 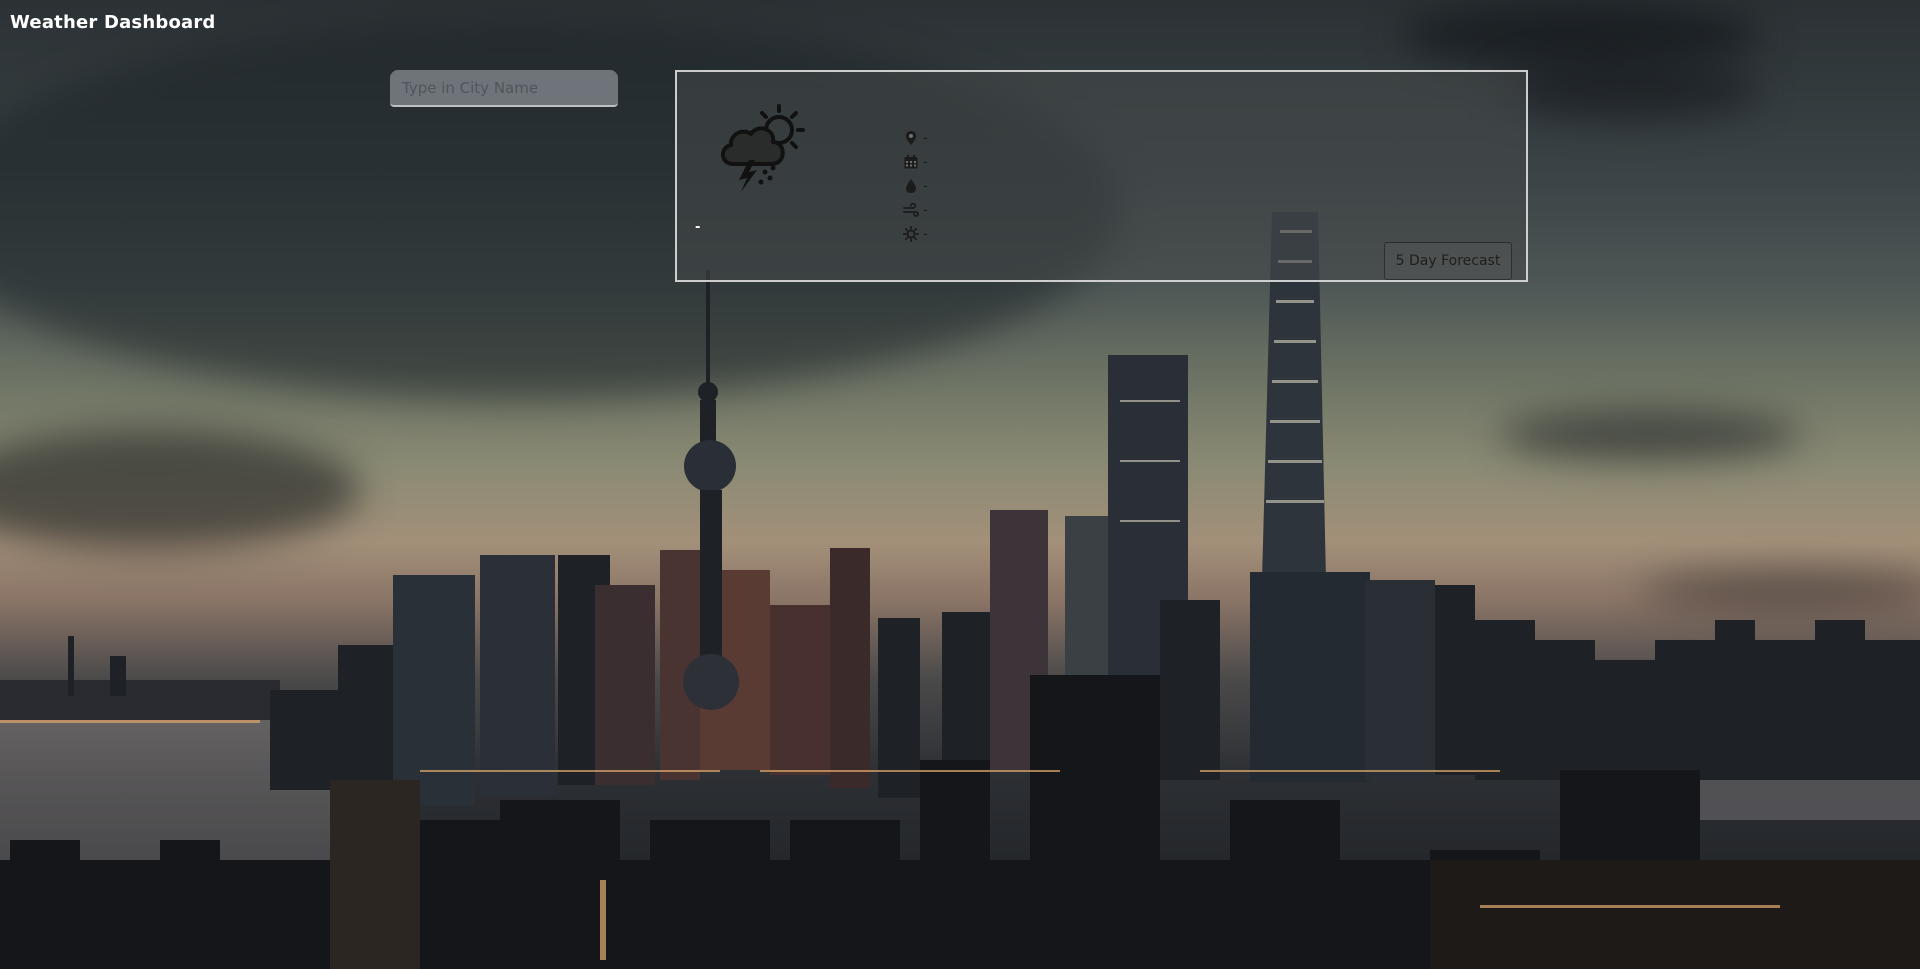 I want to click on detail-row-uv: -, so click(x=915, y=234).